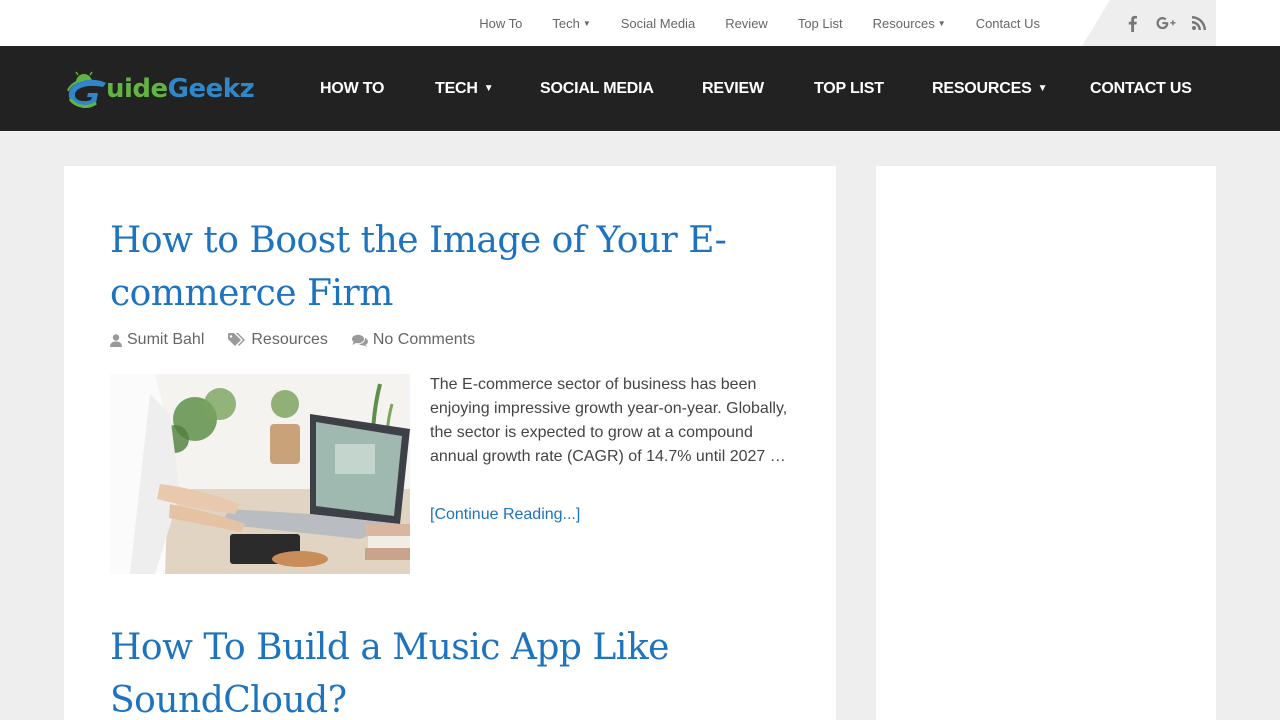  I want to click on social-links, so click(1149, 23).